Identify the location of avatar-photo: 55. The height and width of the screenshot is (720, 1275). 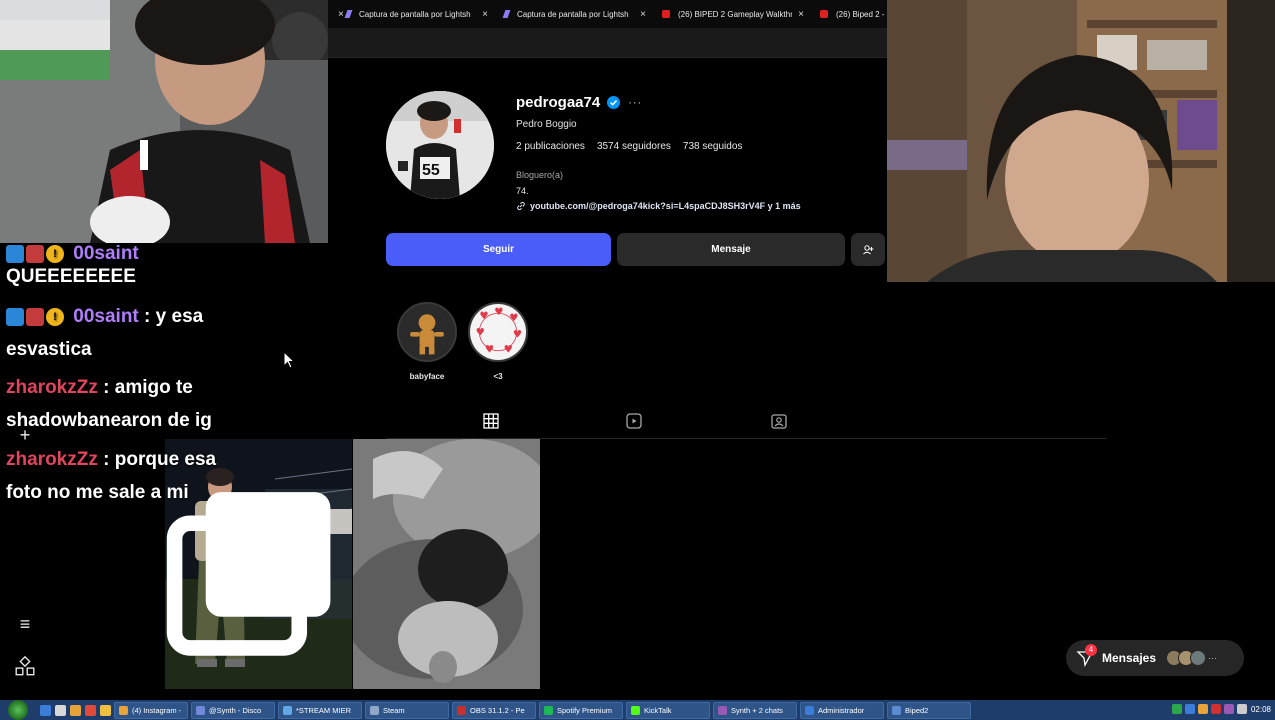
(440, 145).